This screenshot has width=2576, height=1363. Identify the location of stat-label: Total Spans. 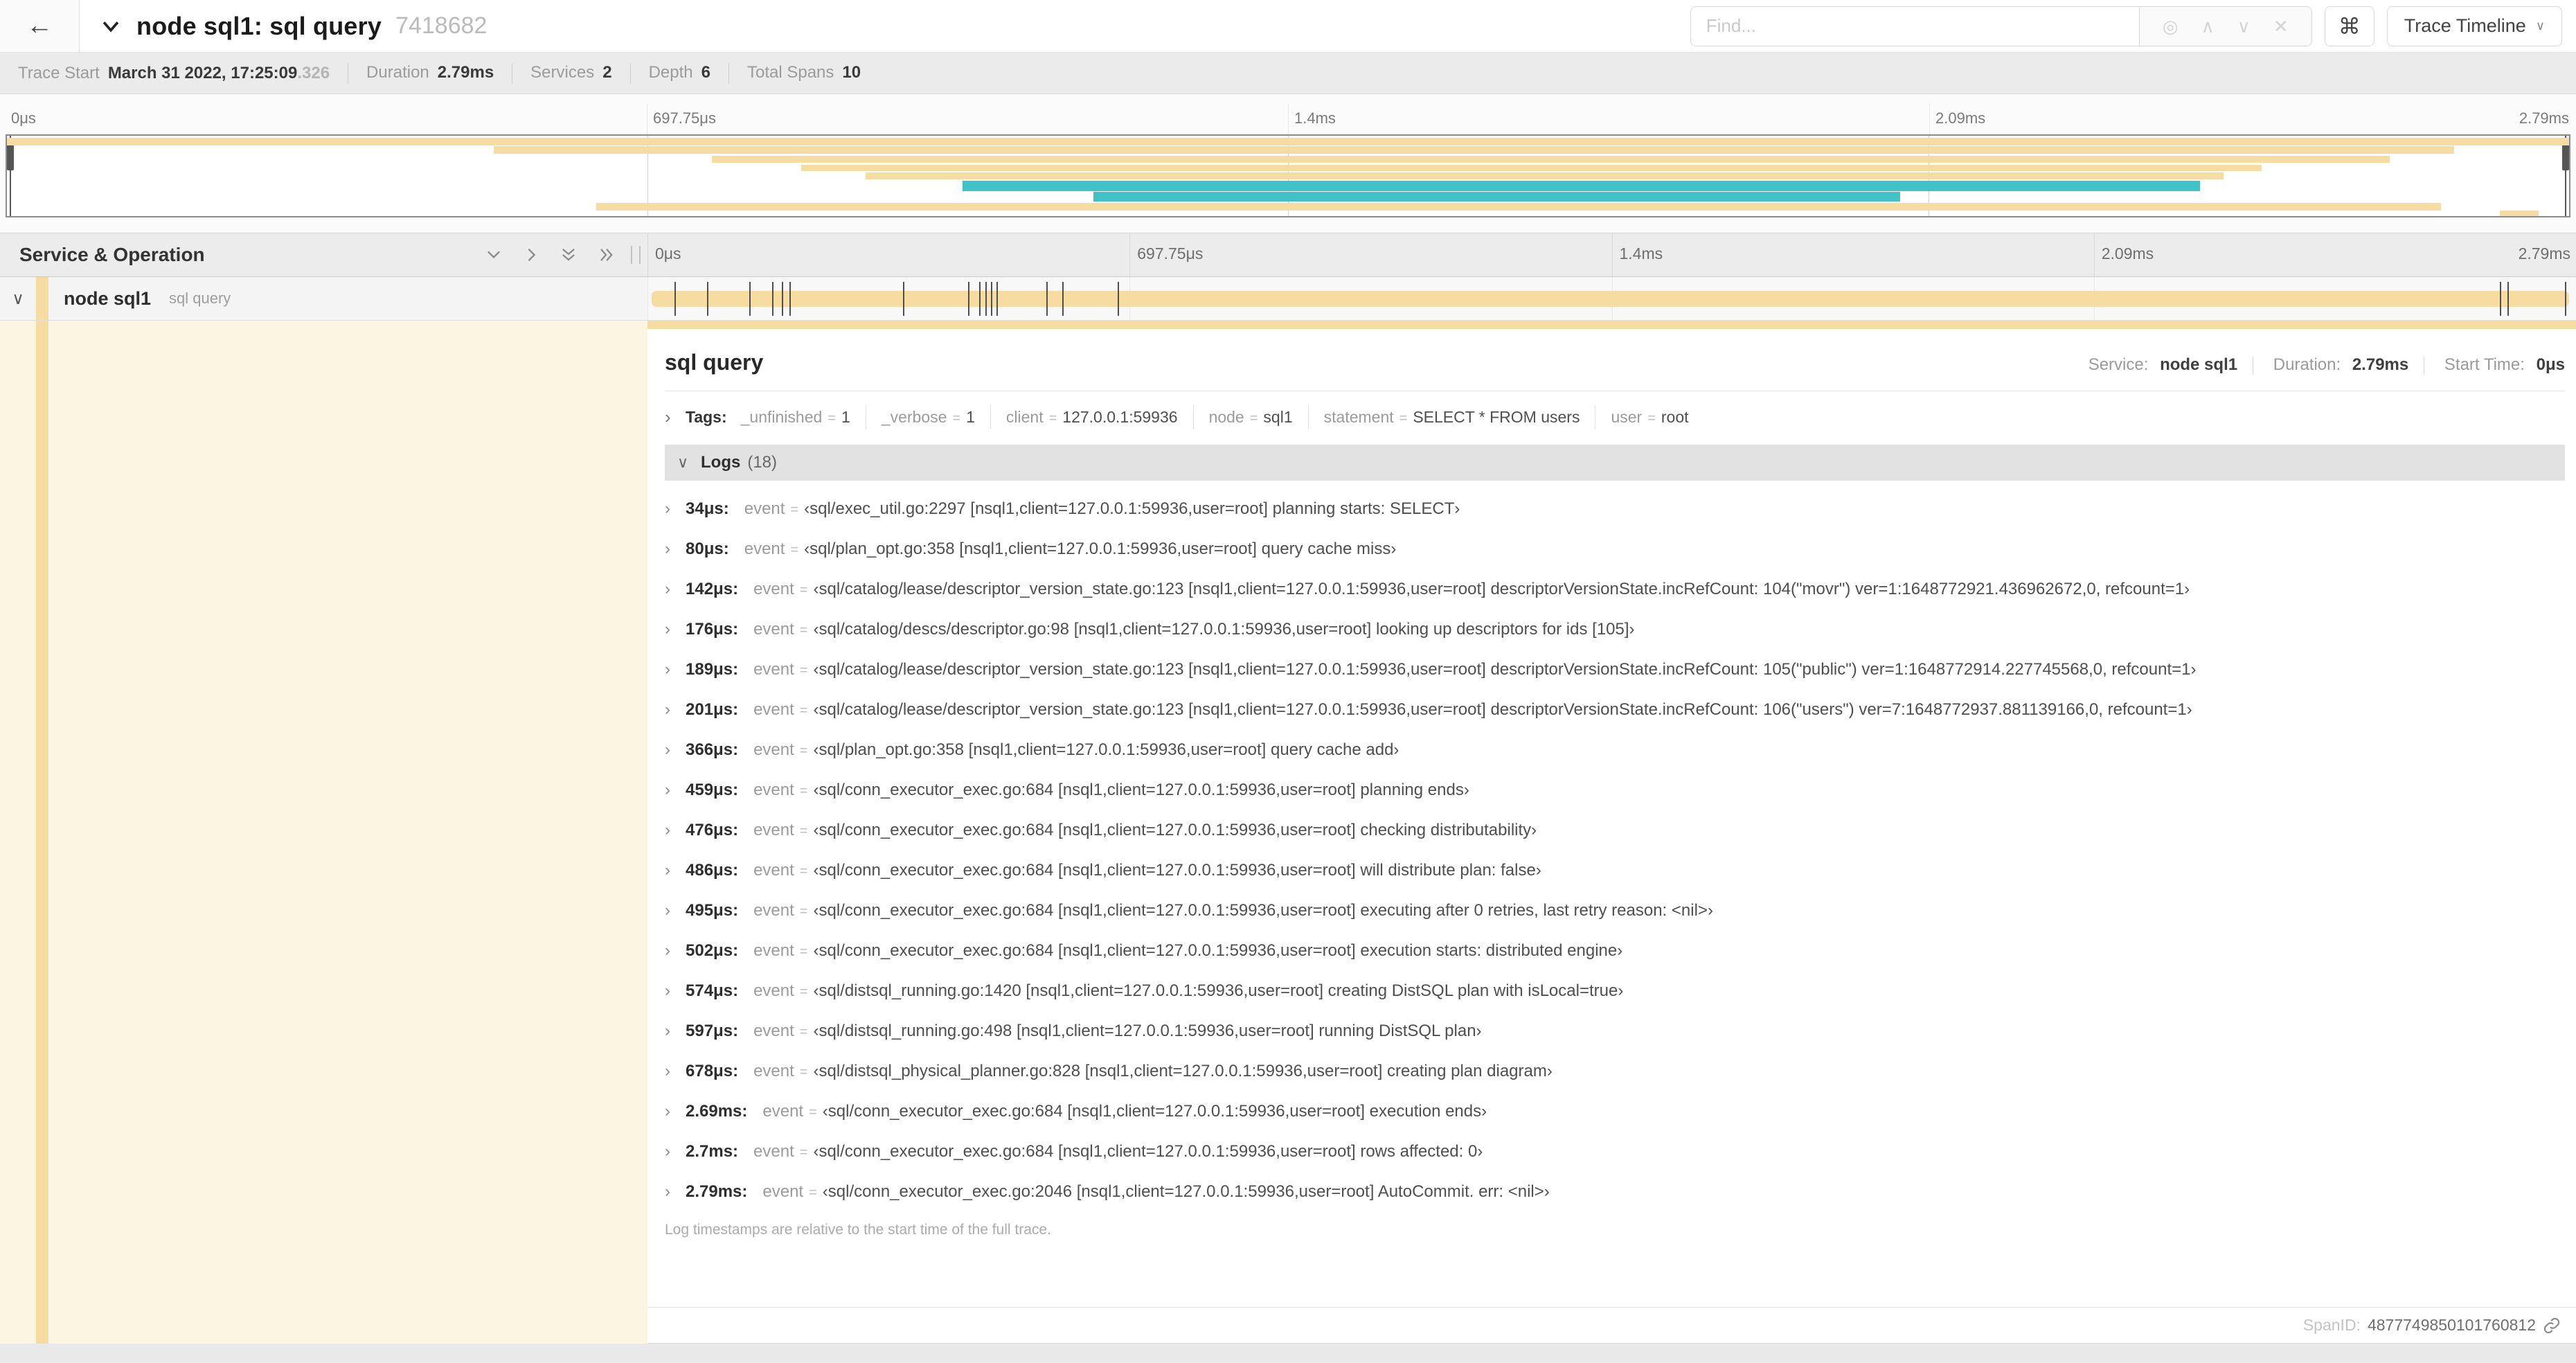
(790, 72).